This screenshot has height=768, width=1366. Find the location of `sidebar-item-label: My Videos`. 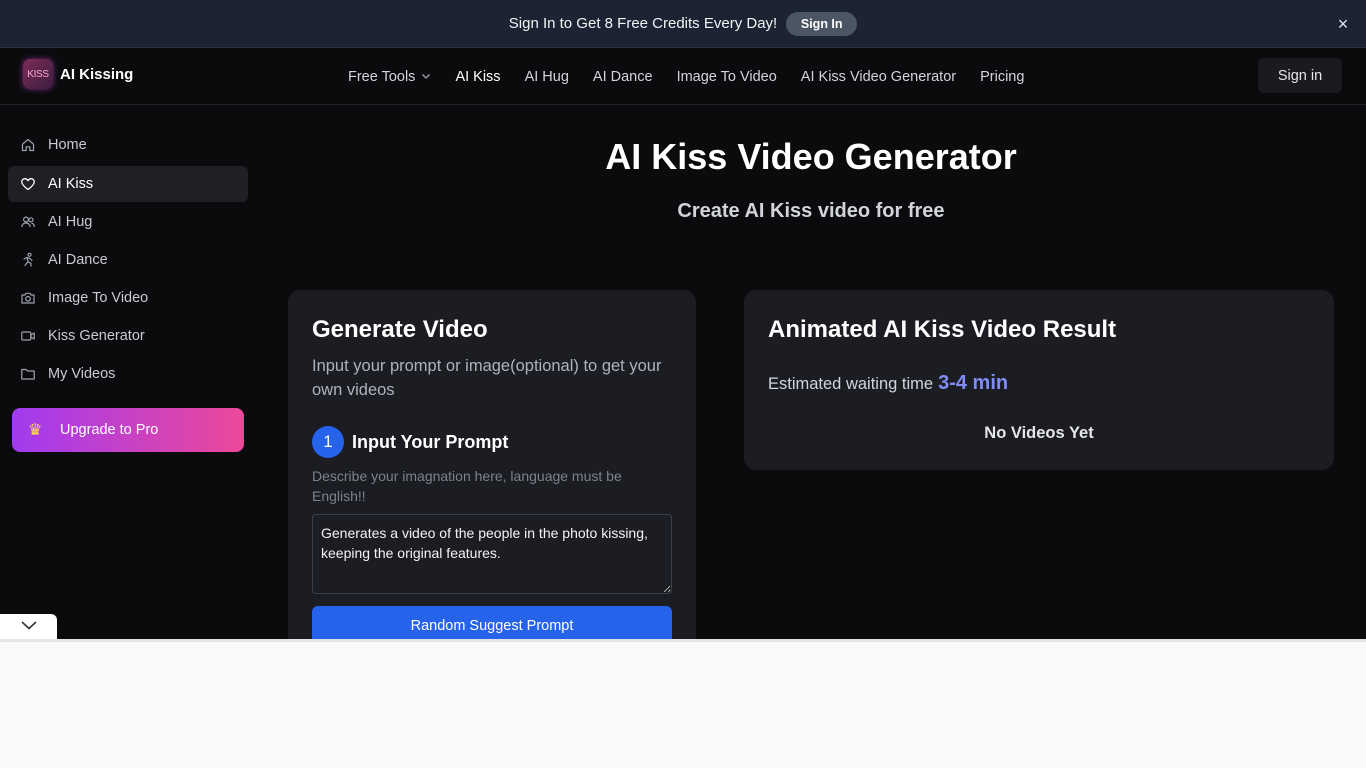

sidebar-item-label: My Videos is located at coordinates (82, 374).